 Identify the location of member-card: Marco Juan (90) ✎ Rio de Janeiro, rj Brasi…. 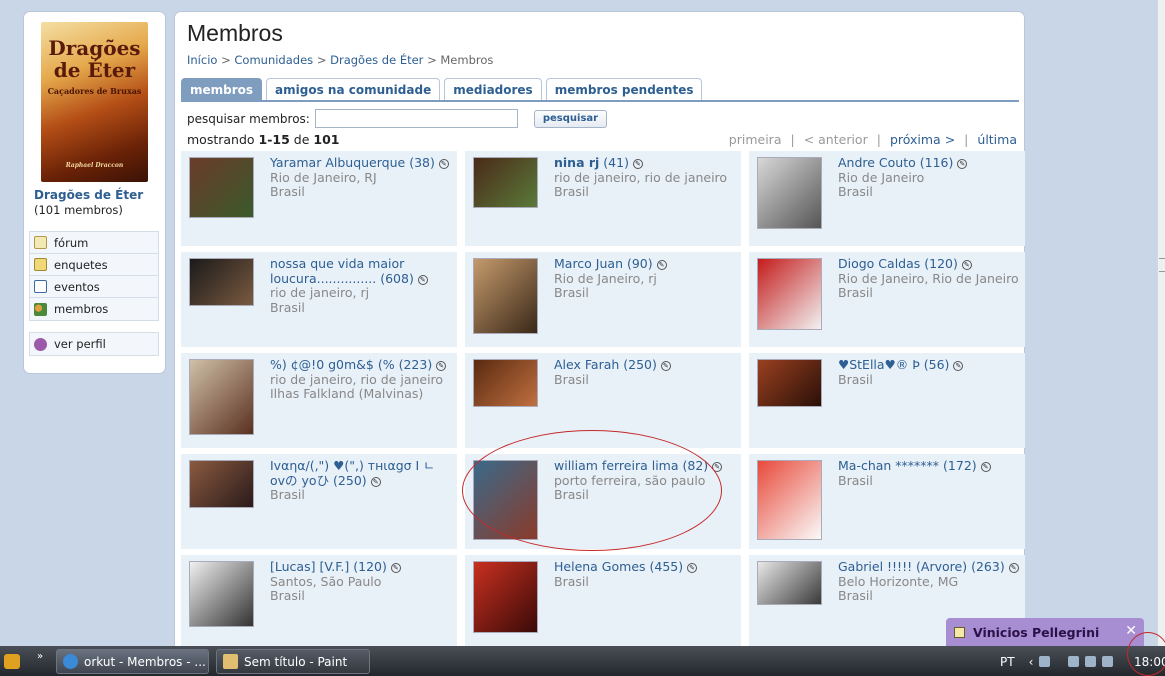
(603, 299).